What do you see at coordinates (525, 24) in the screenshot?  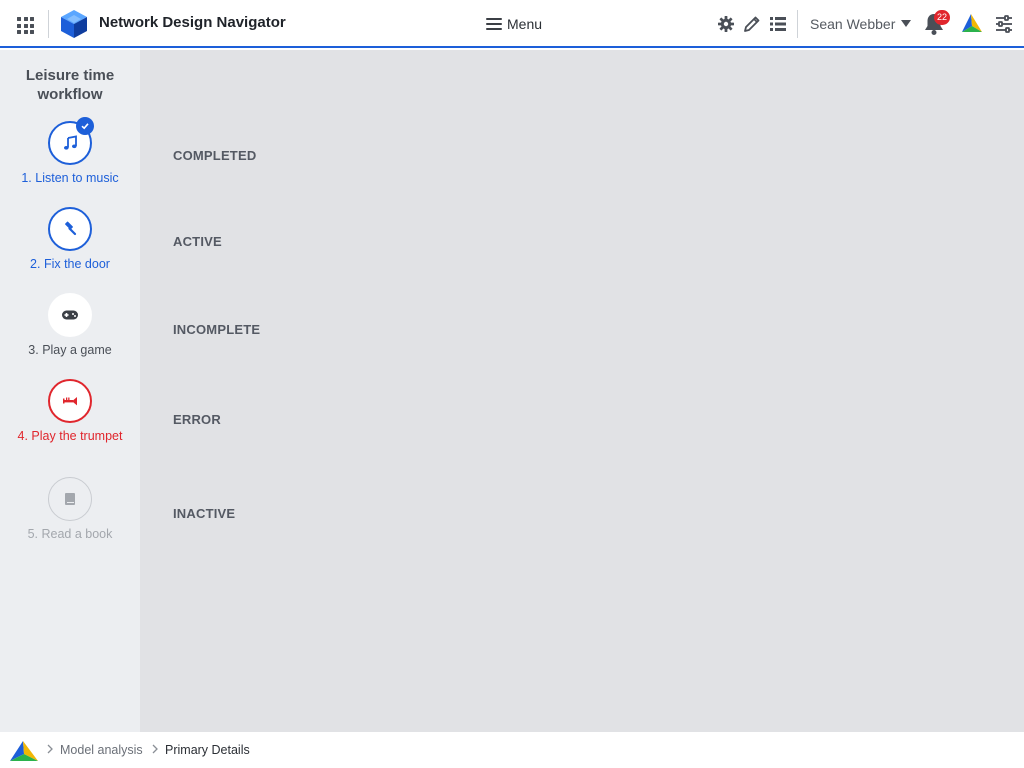 I see `menu-label: Menu` at bounding box center [525, 24].